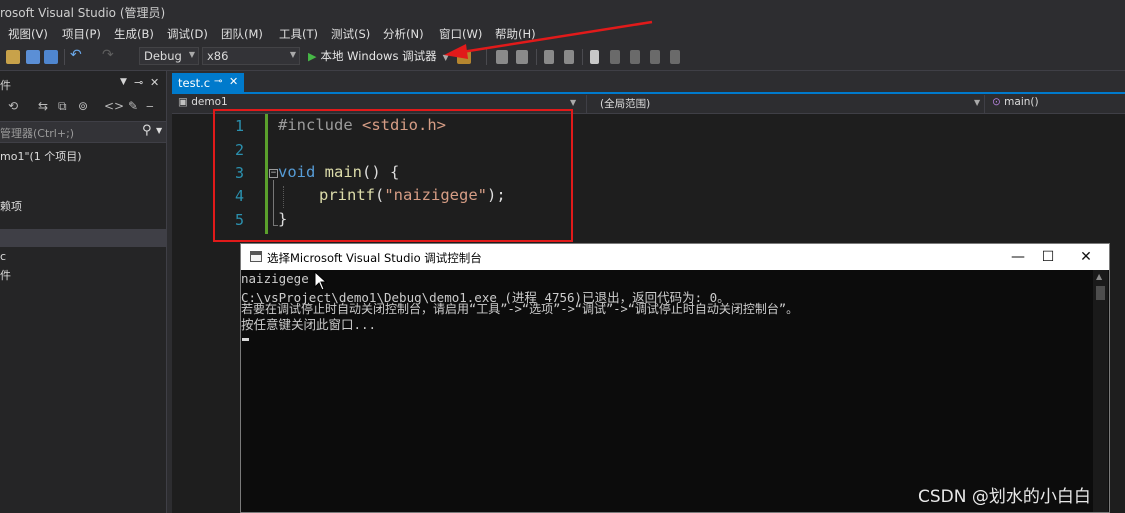  What do you see at coordinates (1100, 391) in the screenshot?
I see `console-scrollbar: ▲` at bounding box center [1100, 391].